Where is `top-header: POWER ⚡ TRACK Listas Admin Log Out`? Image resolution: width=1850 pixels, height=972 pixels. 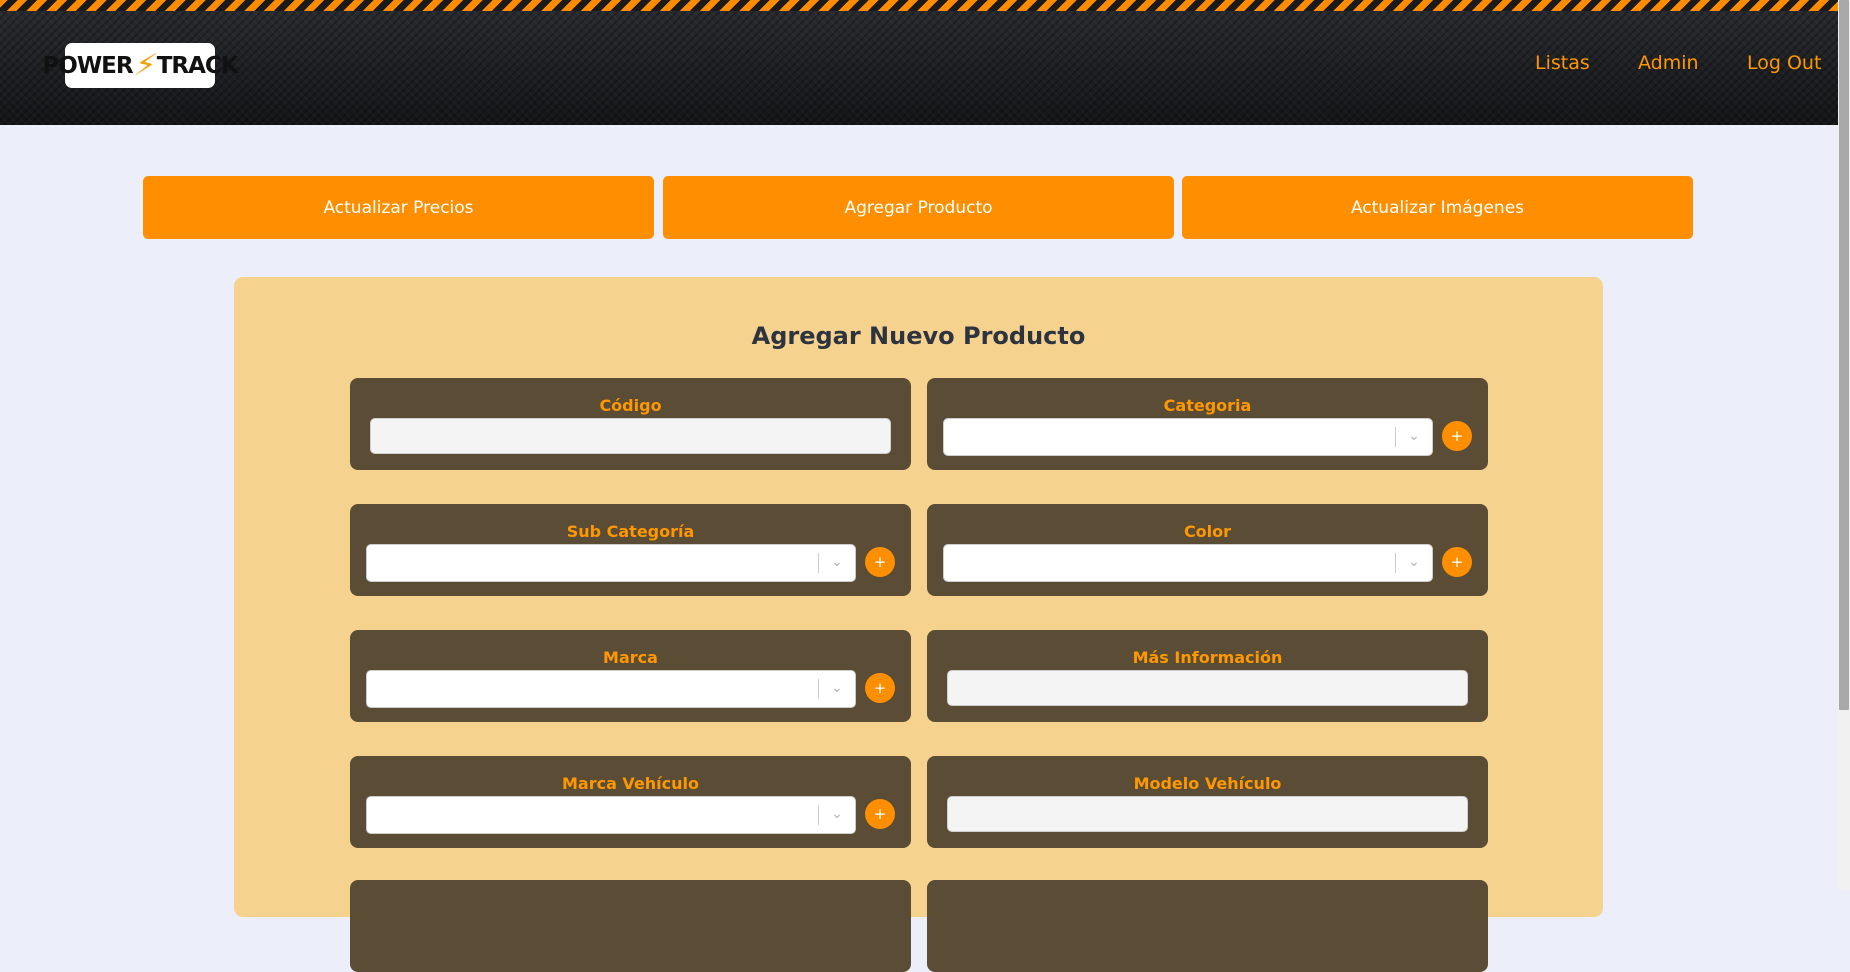 top-header: POWER ⚡ TRACK Listas Admin Log Out is located at coordinates (919, 62).